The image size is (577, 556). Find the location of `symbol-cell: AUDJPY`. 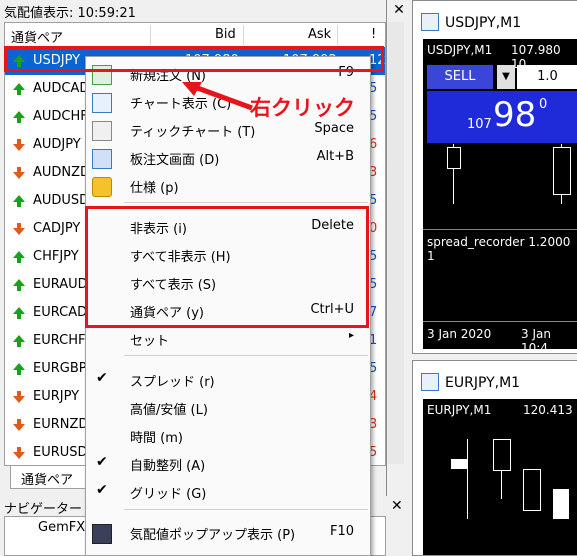

symbol-cell: AUDJPY is located at coordinates (57, 144).